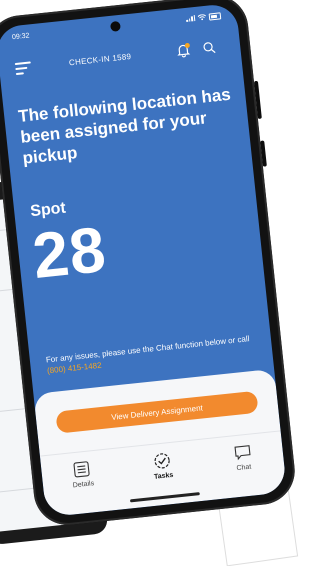 Image resolution: width=320 pixels, height=566 pixels. I want to click on spot-number: 28, so click(69, 252).